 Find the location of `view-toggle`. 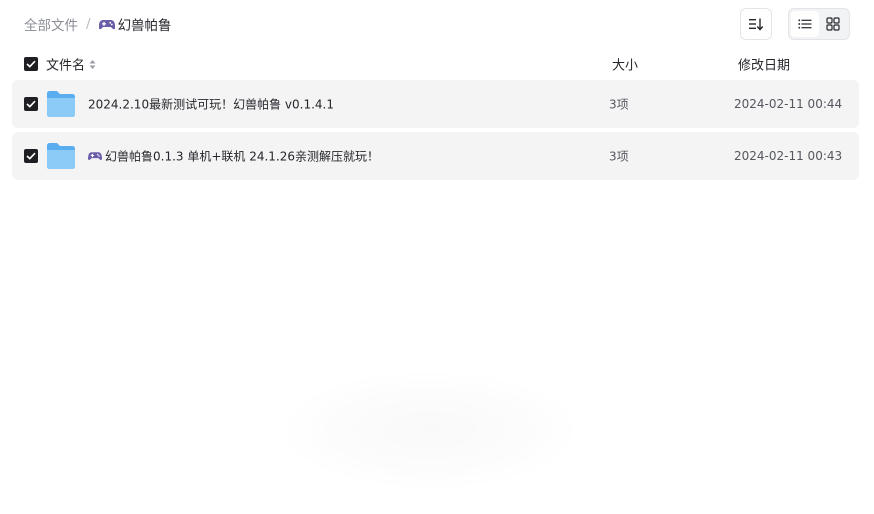

view-toggle is located at coordinates (819, 24).